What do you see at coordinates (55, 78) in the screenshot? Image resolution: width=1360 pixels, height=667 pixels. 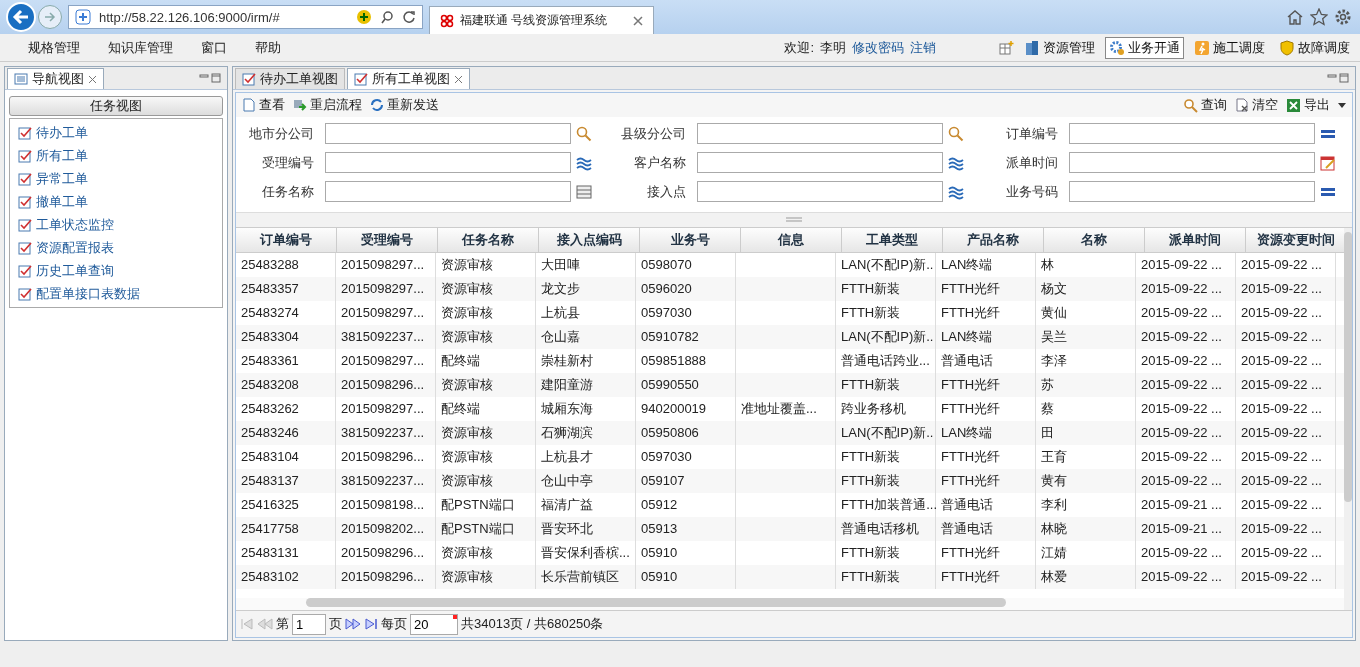 I see `panel-tab: 导航视图` at bounding box center [55, 78].